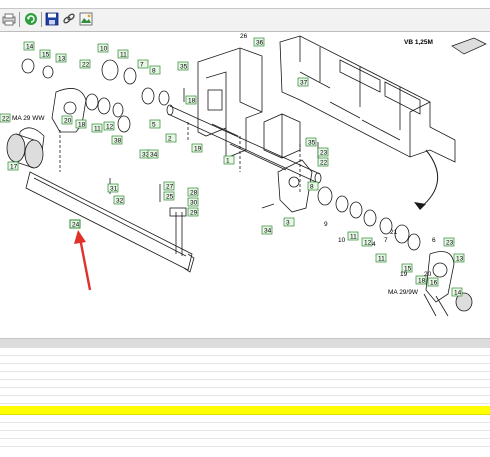  What do you see at coordinates (404, 274) in the screenshot?
I see `label-19: 19` at bounding box center [404, 274].